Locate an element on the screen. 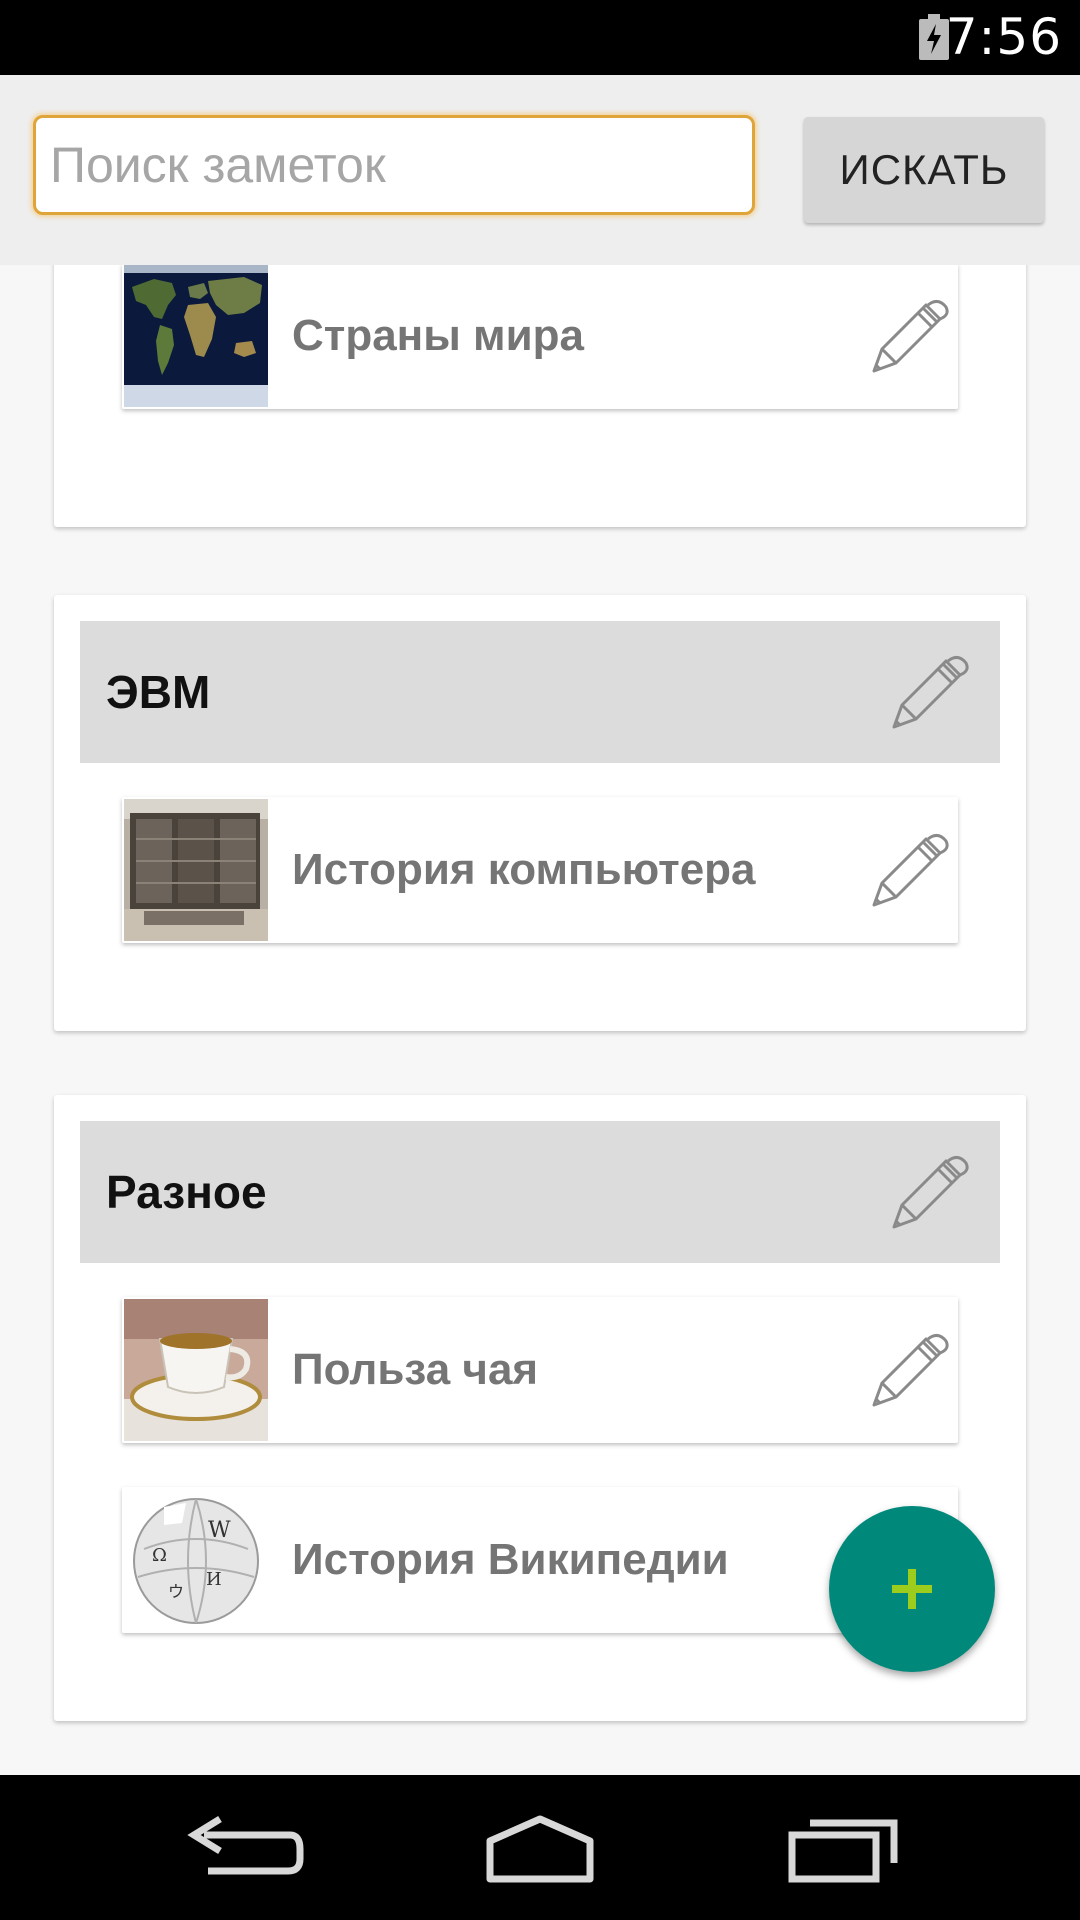 The width and height of the screenshot is (1080, 1920). note-card: История компьютера is located at coordinates (540, 870).